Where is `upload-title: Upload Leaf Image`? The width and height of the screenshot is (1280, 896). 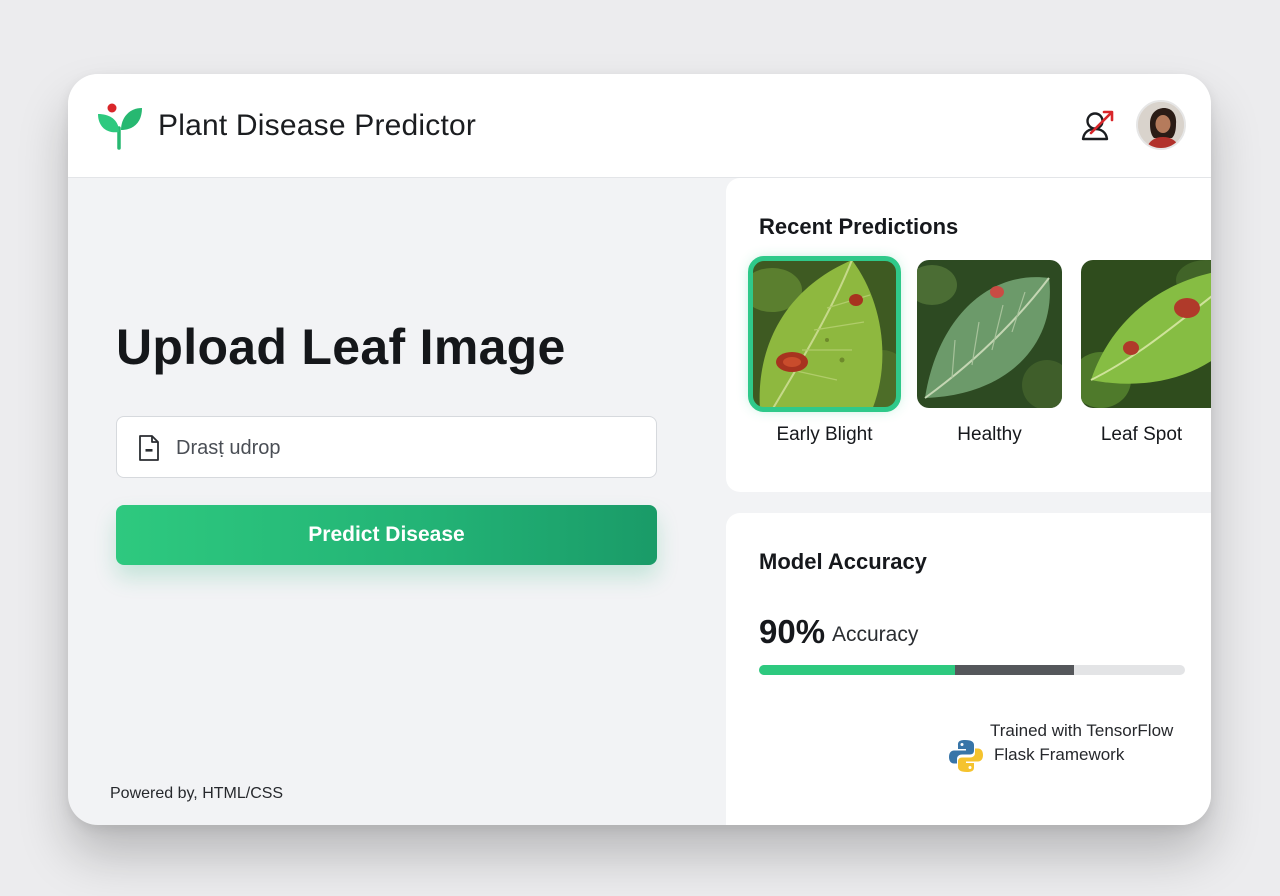 upload-title: Upload Leaf Image is located at coordinates (341, 347).